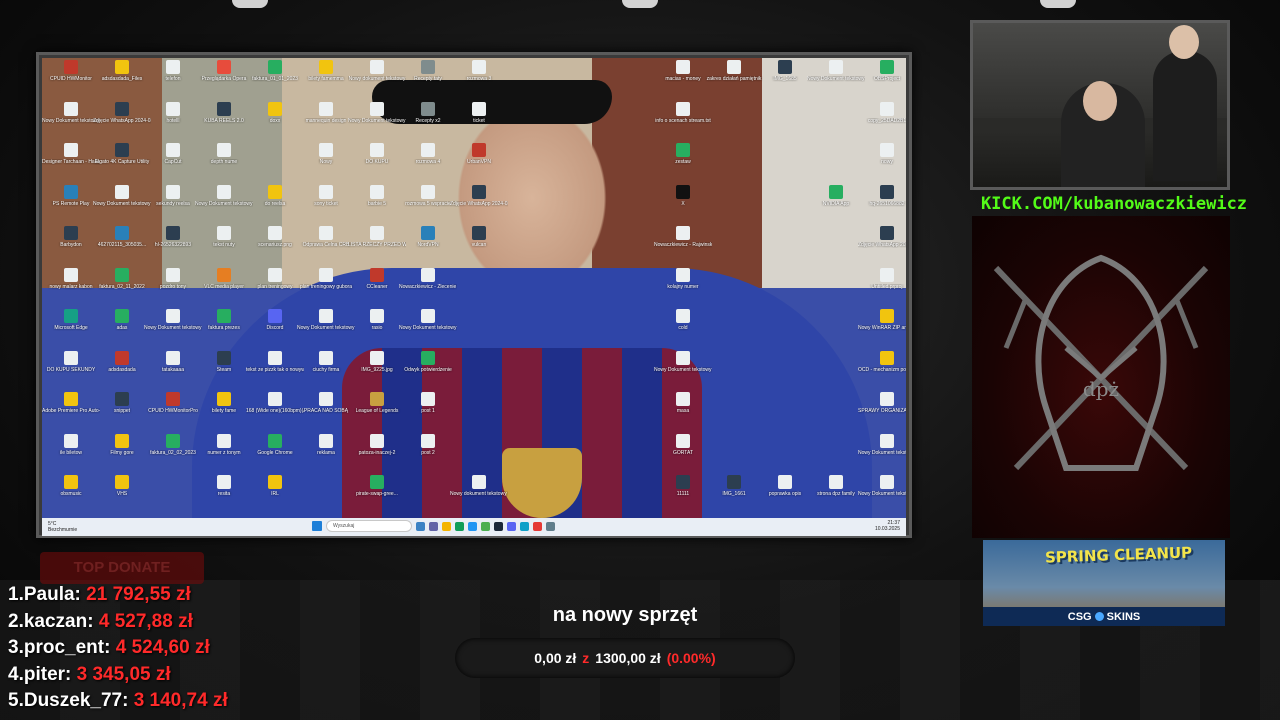 Image resolution: width=1280 pixels, height=720 pixels. I want to click on desktop-icon: strona dpz family, so click(836, 486).